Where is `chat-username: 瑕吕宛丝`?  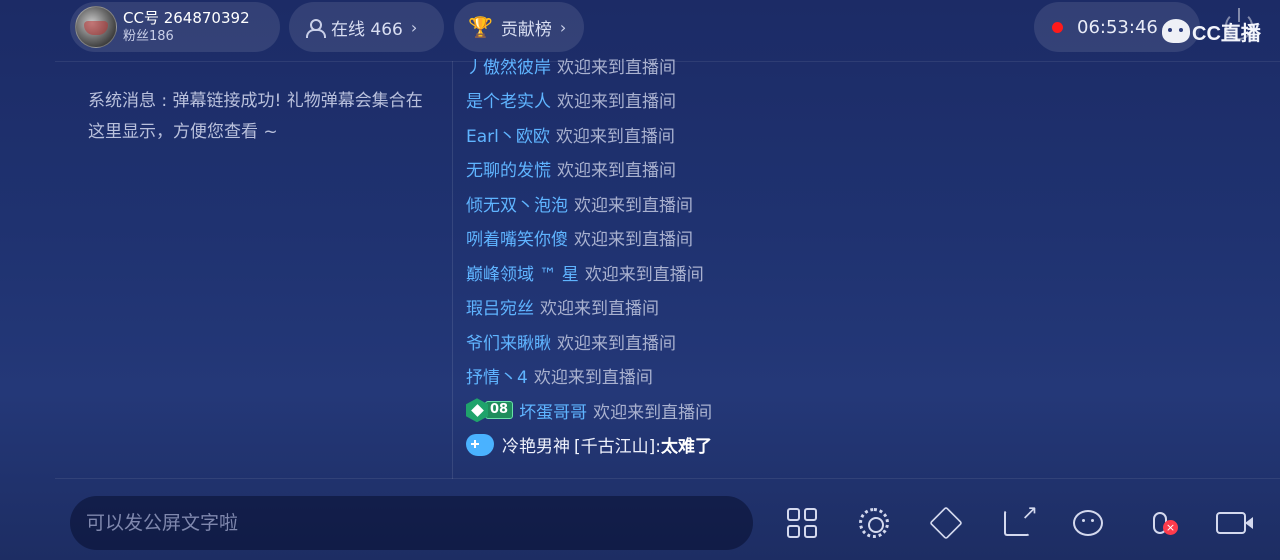 chat-username: 瑕吕宛丝 is located at coordinates (500, 306).